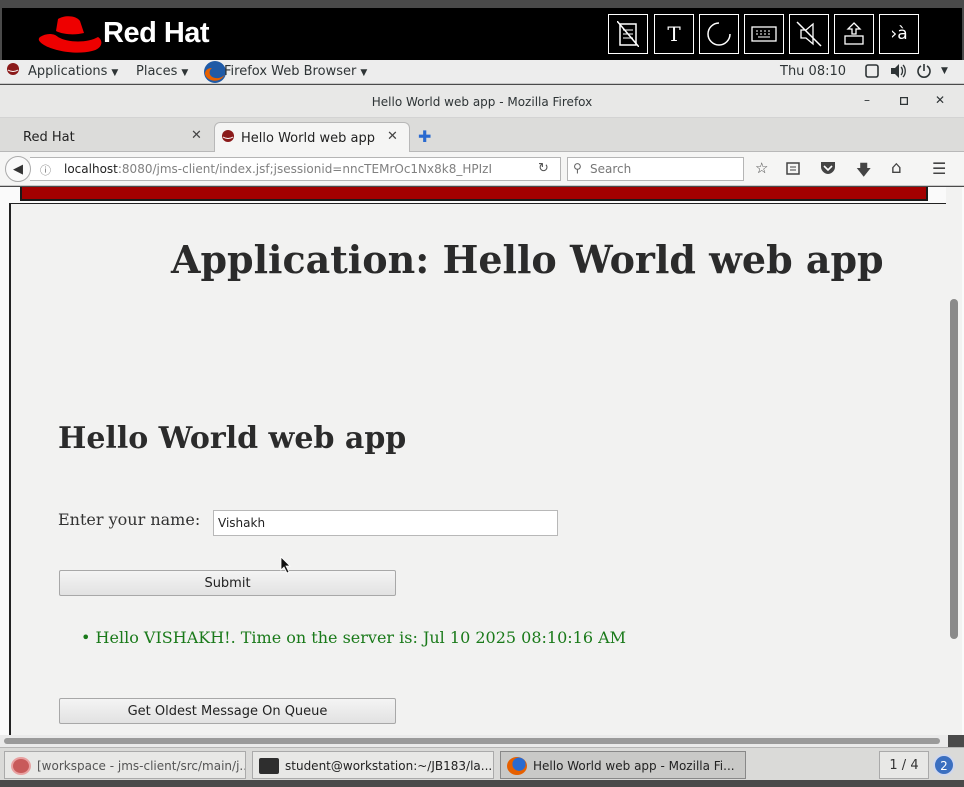 Image resolution: width=964 pixels, height=787 pixels. What do you see at coordinates (70, 34) in the screenshot?
I see `red-hat-logo-icon` at bounding box center [70, 34].